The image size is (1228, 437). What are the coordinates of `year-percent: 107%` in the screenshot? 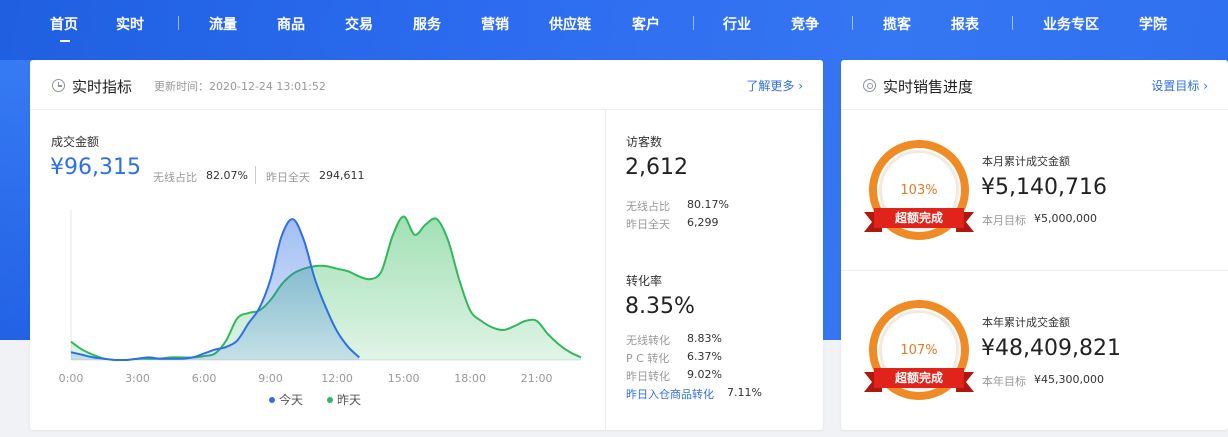 It's located at (919, 350).